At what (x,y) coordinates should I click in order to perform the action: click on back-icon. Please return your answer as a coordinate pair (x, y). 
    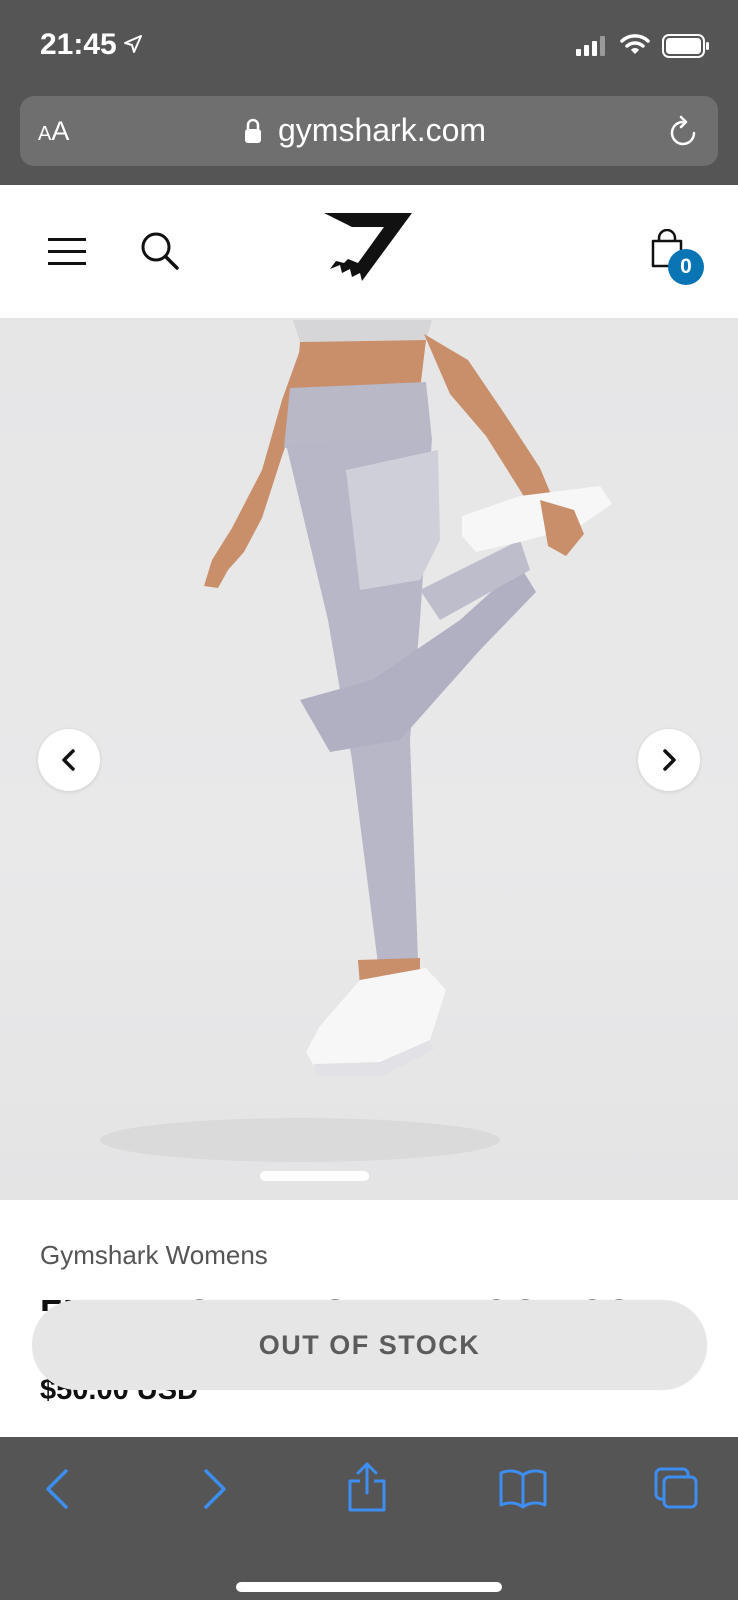
    Looking at the image, I should click on (57, 1489).